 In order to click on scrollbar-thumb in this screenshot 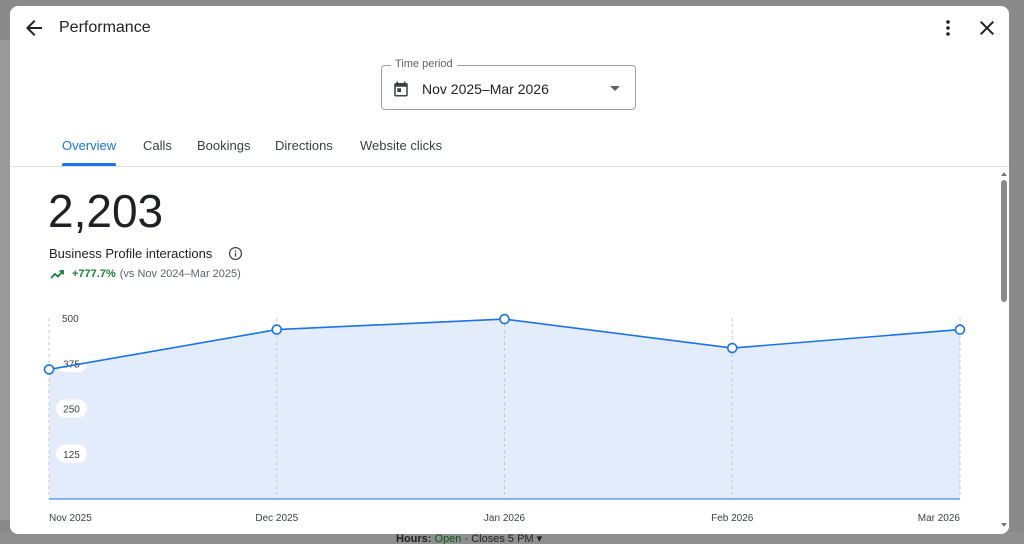, I will do `click(1004, 241)`.